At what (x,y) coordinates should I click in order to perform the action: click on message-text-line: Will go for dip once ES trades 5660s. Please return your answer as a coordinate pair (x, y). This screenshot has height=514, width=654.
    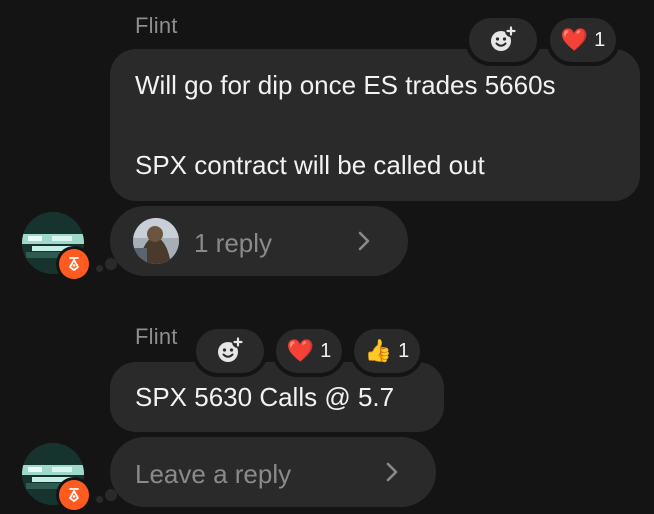
    Looking at the image, I should click on (345, 85).